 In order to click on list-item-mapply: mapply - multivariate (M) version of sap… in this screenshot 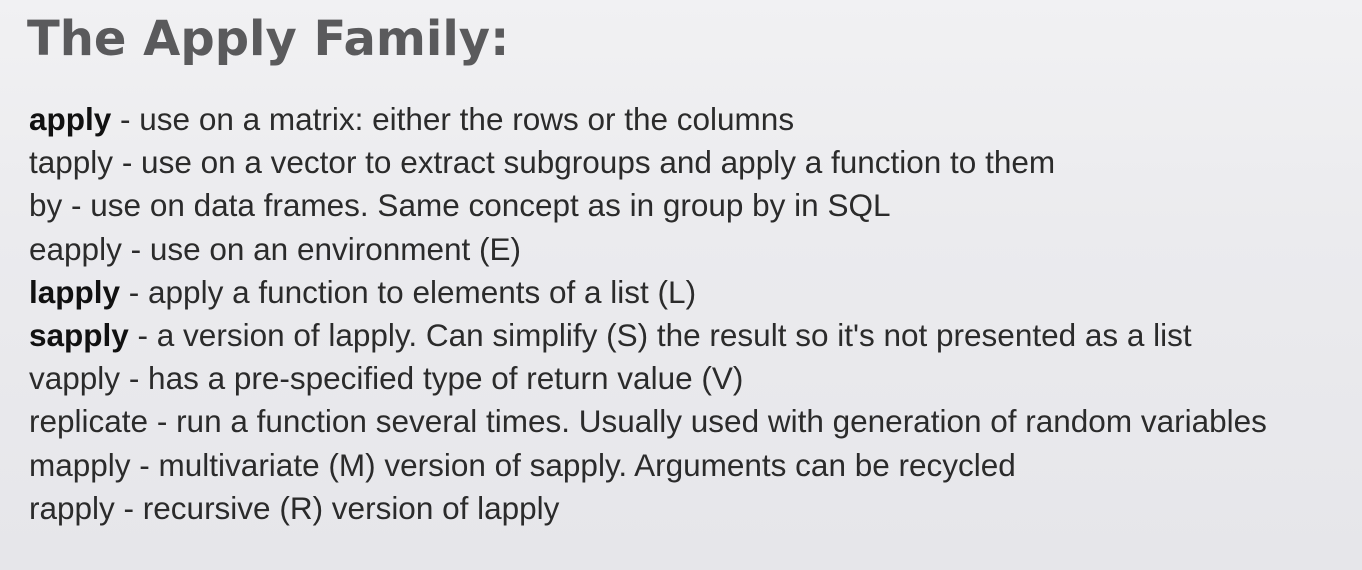, I will do `click(648, 465)`.